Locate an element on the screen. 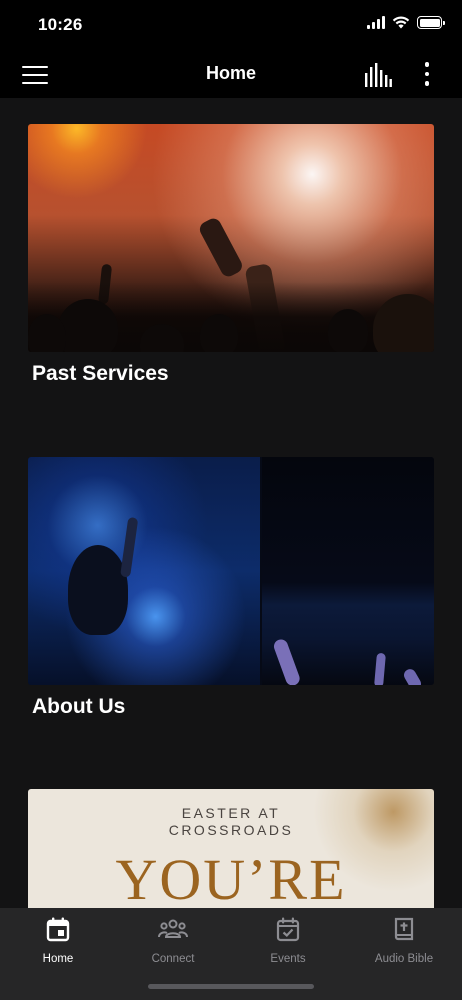 Image resolution: width=462 pixels, height=1000 pixels. easter-image: EASTER AT CROSSROADS YOU’RE is located at coordinates (231, 848).